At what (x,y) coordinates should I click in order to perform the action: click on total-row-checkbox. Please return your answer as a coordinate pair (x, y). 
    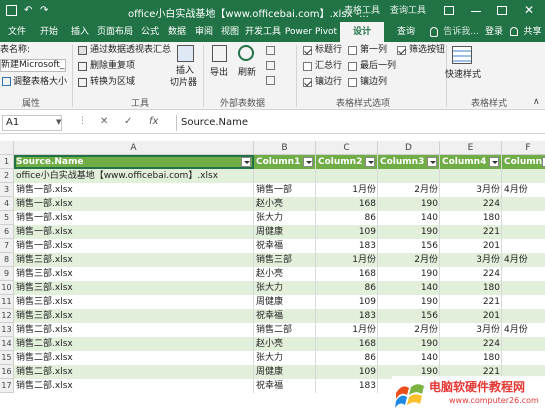
    Looking at the image, I should click on (307, 66).